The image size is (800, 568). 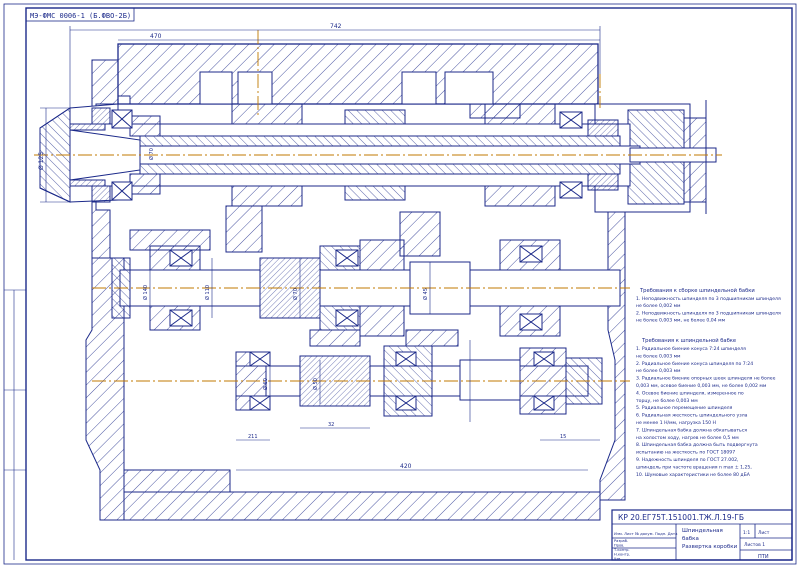 I want to click on svg-text: 15, so click(x=563, y=437).